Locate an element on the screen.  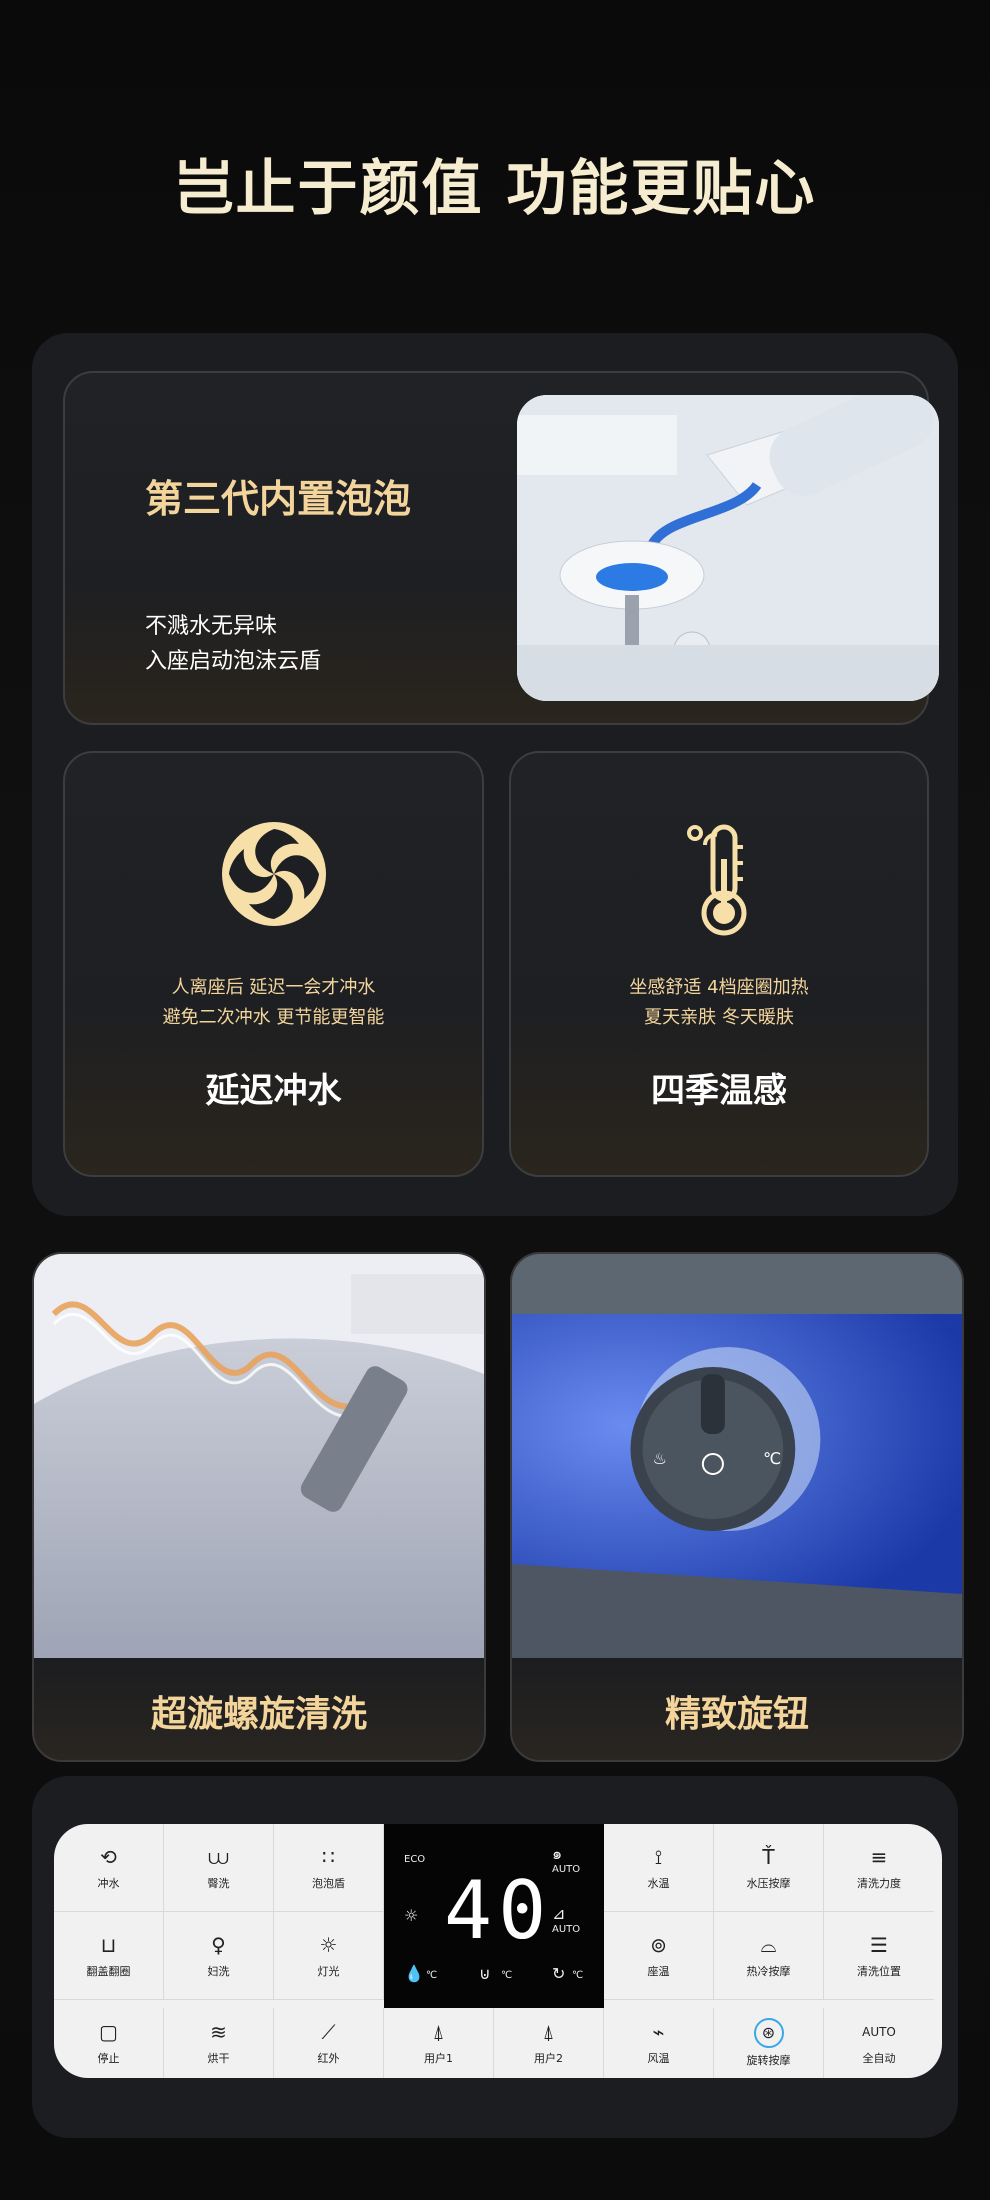
lid-flip-button: ⊔ 翻盖翻圈 is located at coordinates (109, 1956).